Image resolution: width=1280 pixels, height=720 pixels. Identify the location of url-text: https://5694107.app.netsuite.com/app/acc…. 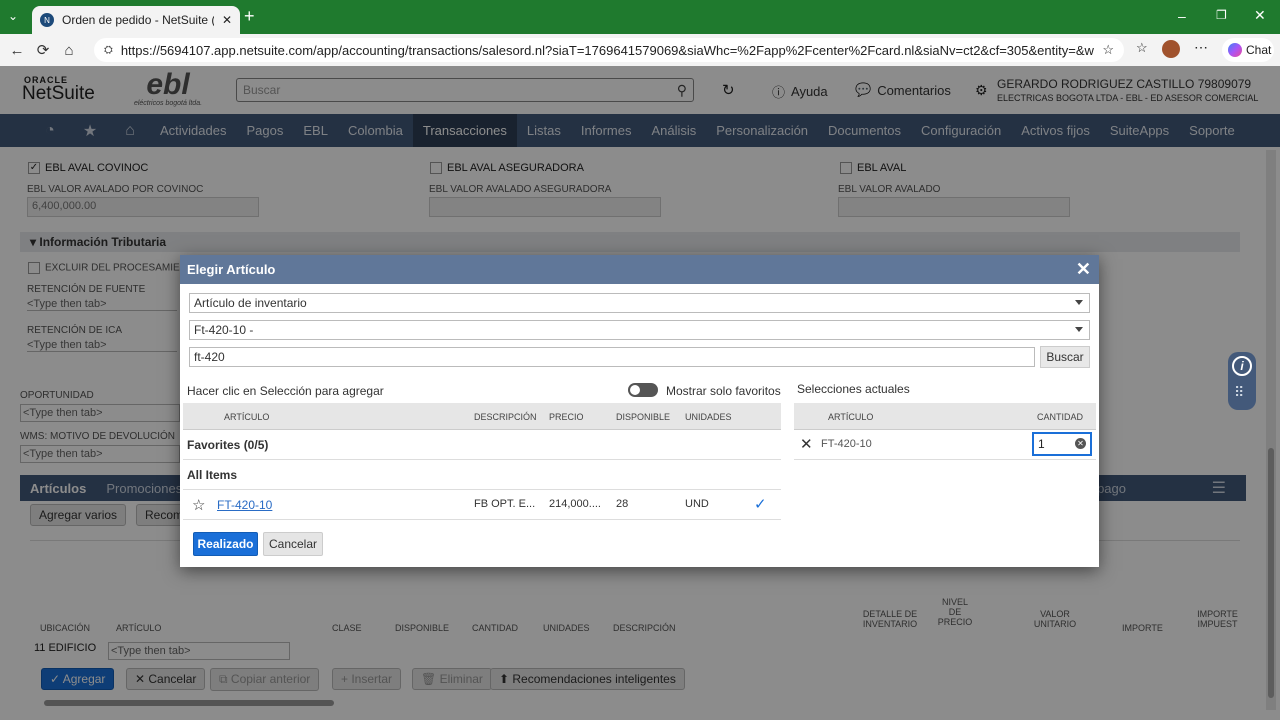
(607, 50).